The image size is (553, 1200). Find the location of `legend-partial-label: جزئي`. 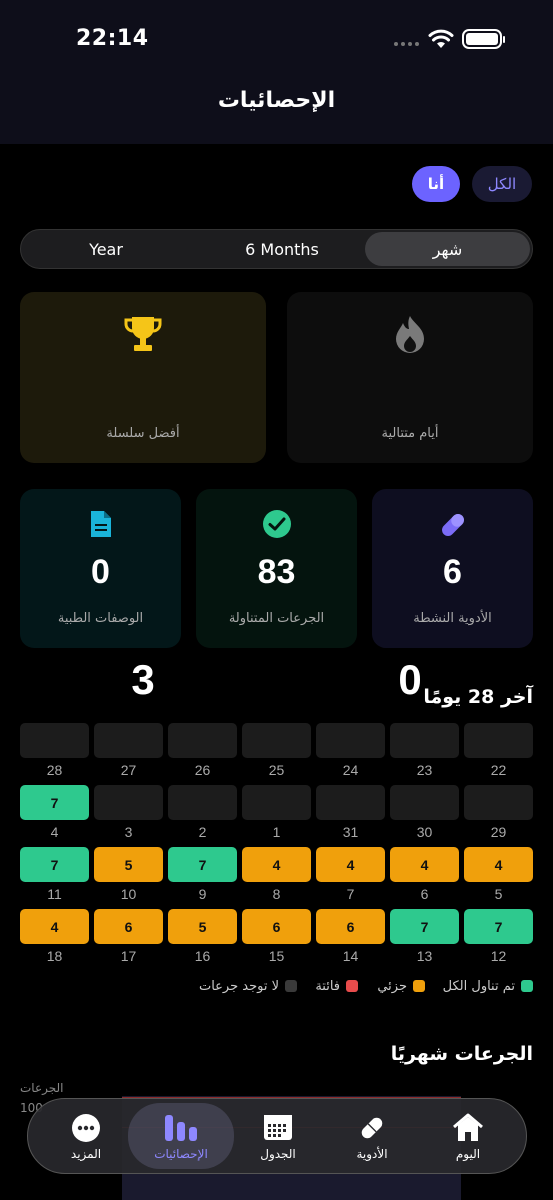

legend-partial-label: جزئي is located at coordinates (392, 986).